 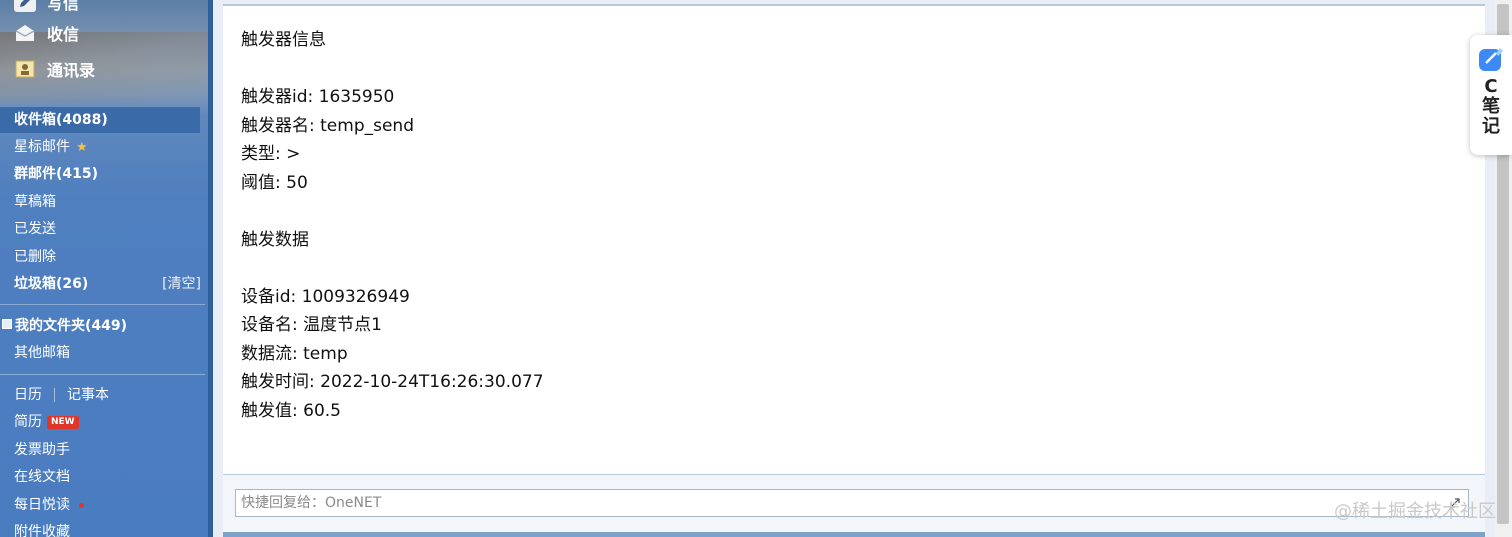 I want to click on folder-group: 群邮件(415), so click(x=100, y=174).